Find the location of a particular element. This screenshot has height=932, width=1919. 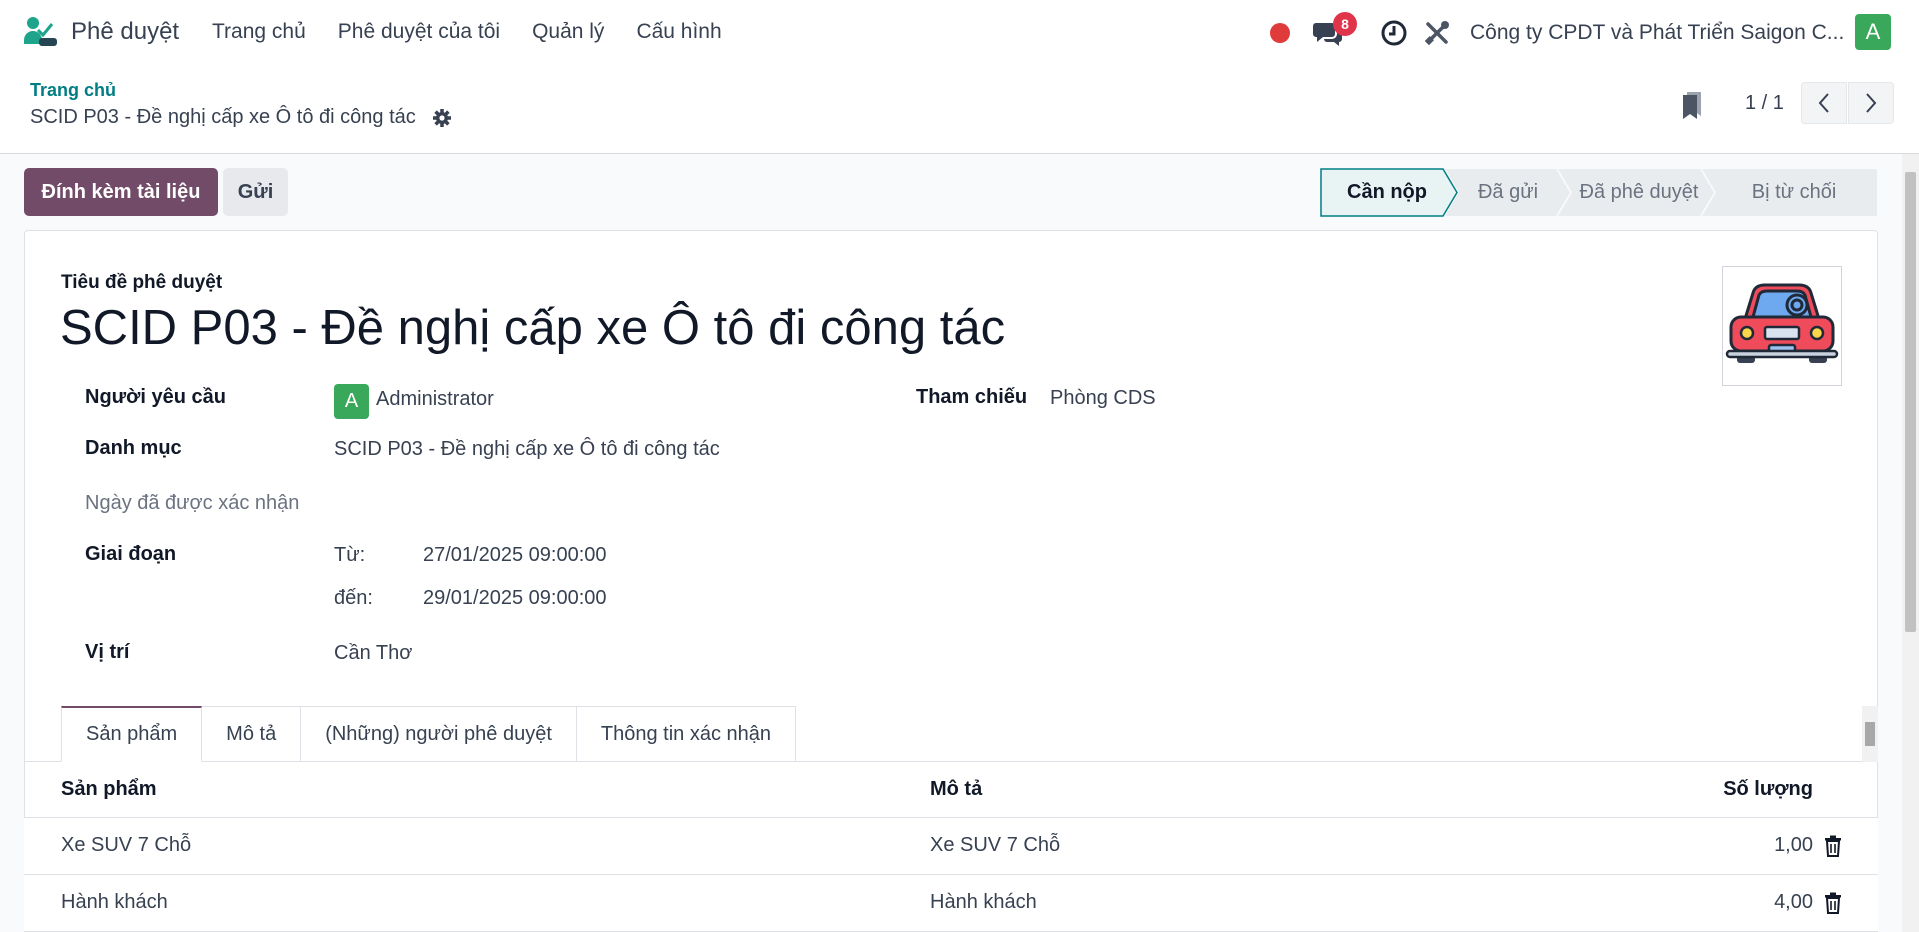

status-step-refused: Bị từ chối is located at coordinates (1794, 192).